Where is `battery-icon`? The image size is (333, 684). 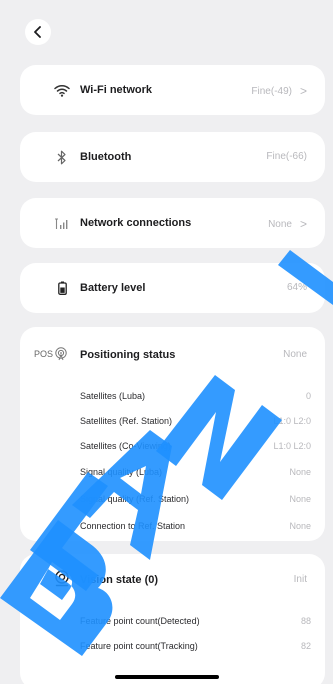 battery-icon is located at coordinates (62, 288).